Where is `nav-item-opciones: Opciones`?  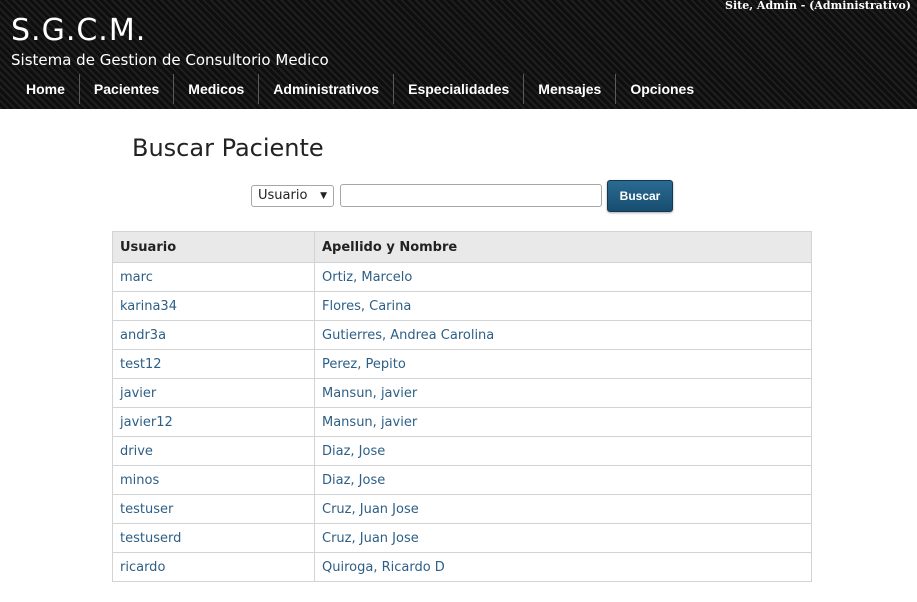
nav-item-opciones: Opciones is located at coordinates (662, 89).